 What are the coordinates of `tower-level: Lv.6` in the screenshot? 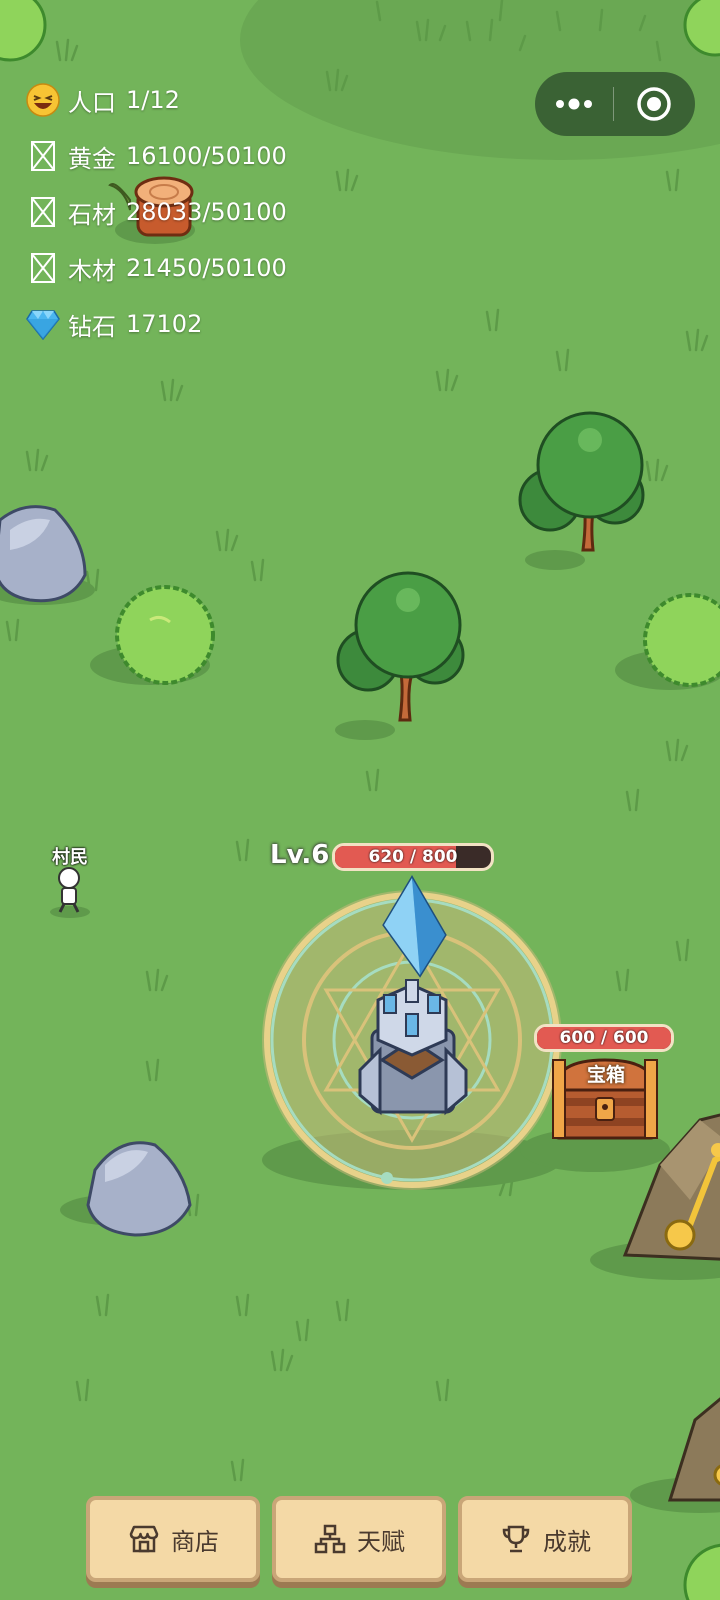 It's located at (300, 855).